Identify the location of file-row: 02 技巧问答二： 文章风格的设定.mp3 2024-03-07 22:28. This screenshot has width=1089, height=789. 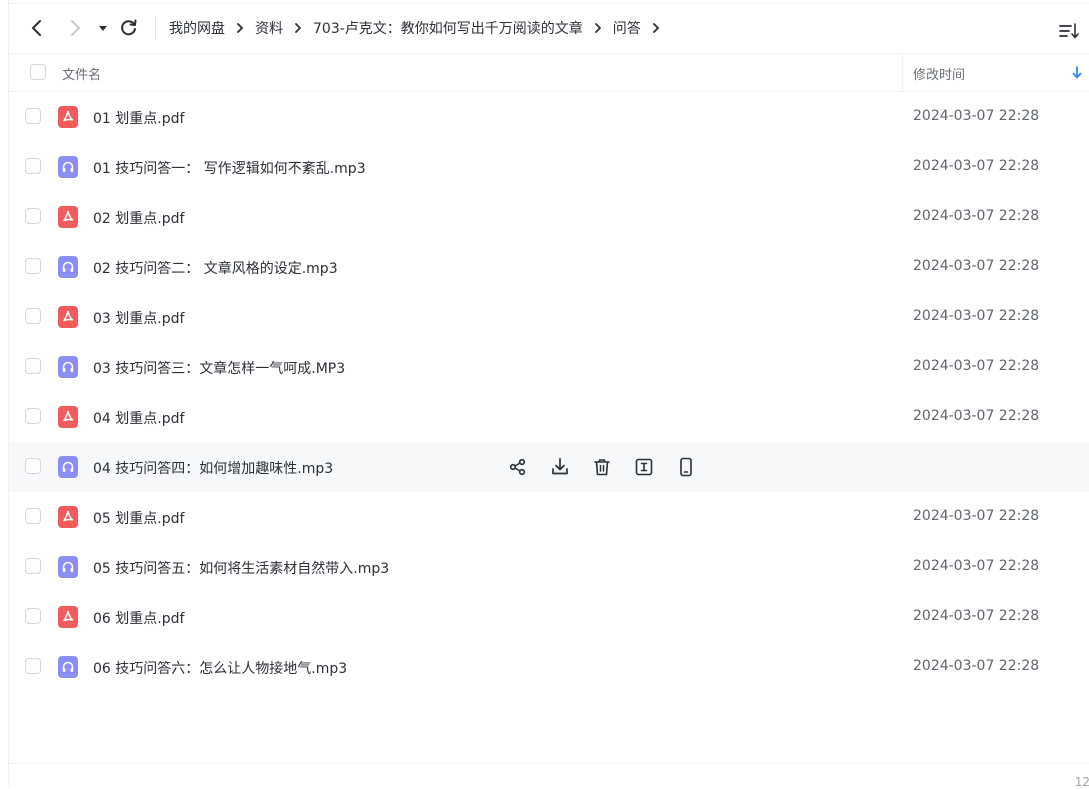
(549, 267).